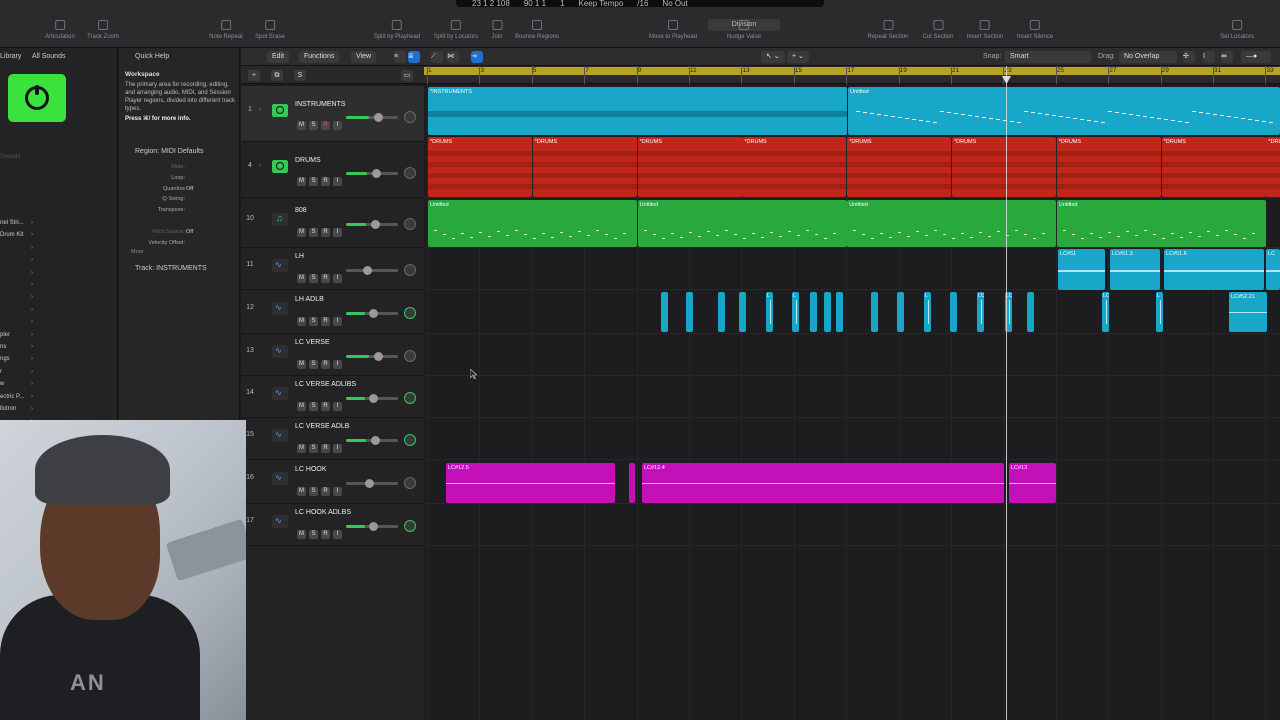 The width and height of the screenshot is (1280, 720). Describe the element at coordinates (980, 312) in the screenshot. I see `audio-blip: LC` at that location.